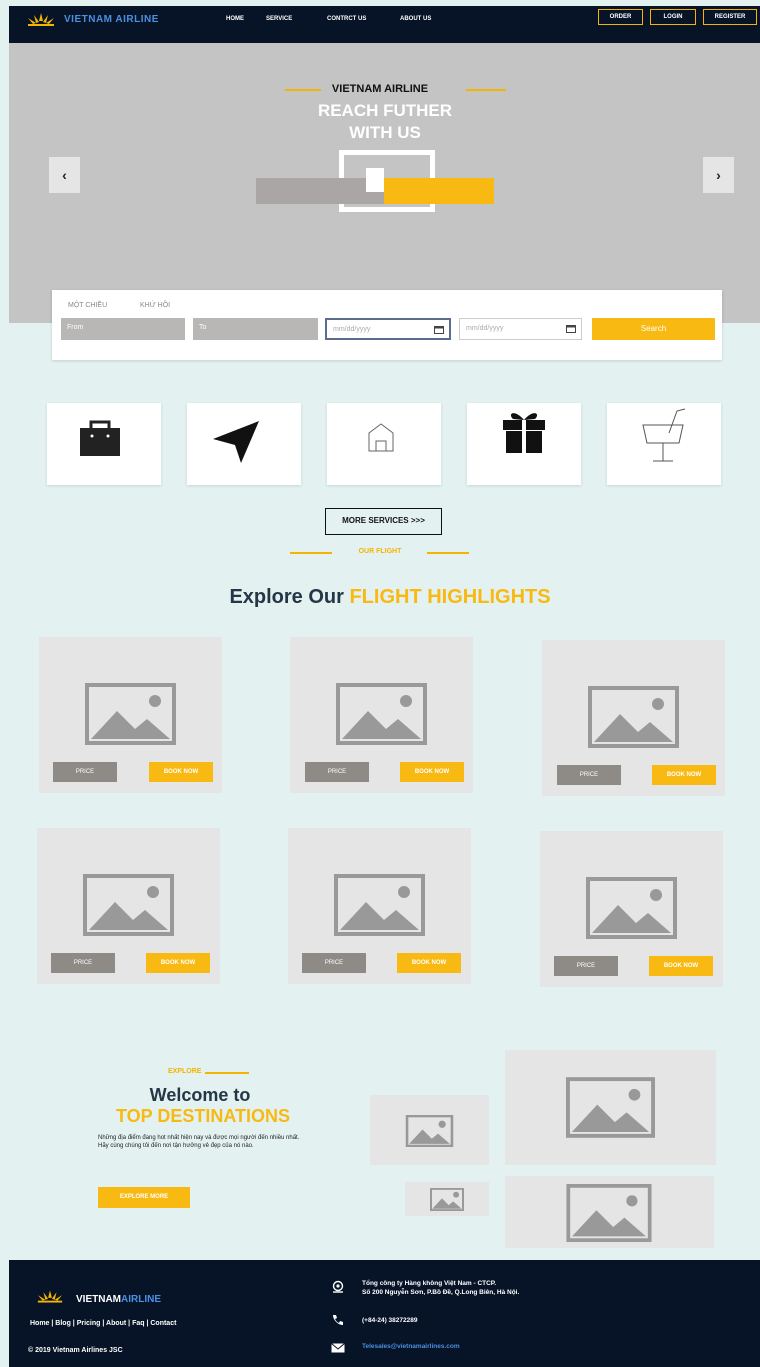 The image size is (760, 1367). I want to click on location-icon, so click(338, 1289).